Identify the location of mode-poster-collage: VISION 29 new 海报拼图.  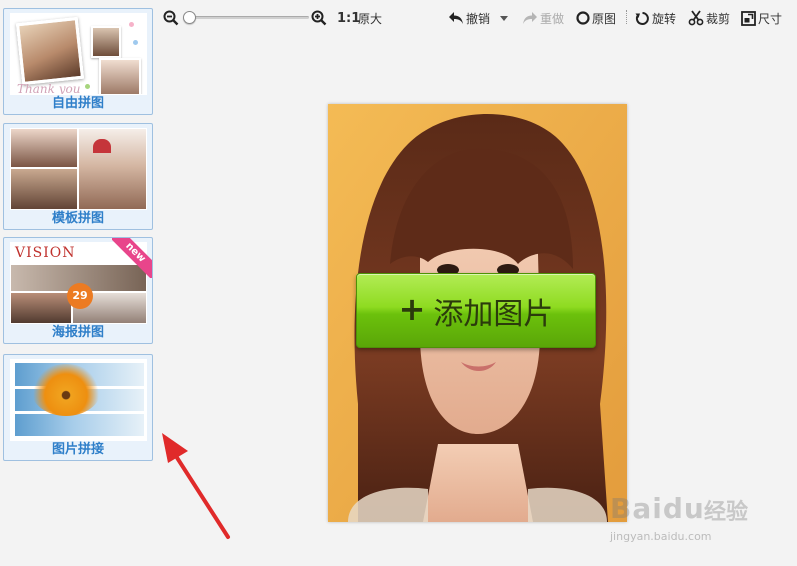
(78, 290).